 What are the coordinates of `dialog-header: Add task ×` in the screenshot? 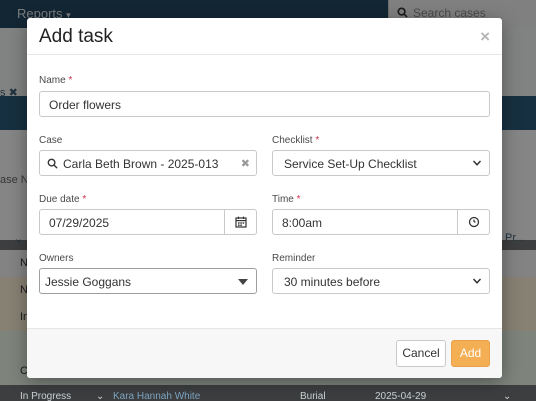 It's located at (264, 36).